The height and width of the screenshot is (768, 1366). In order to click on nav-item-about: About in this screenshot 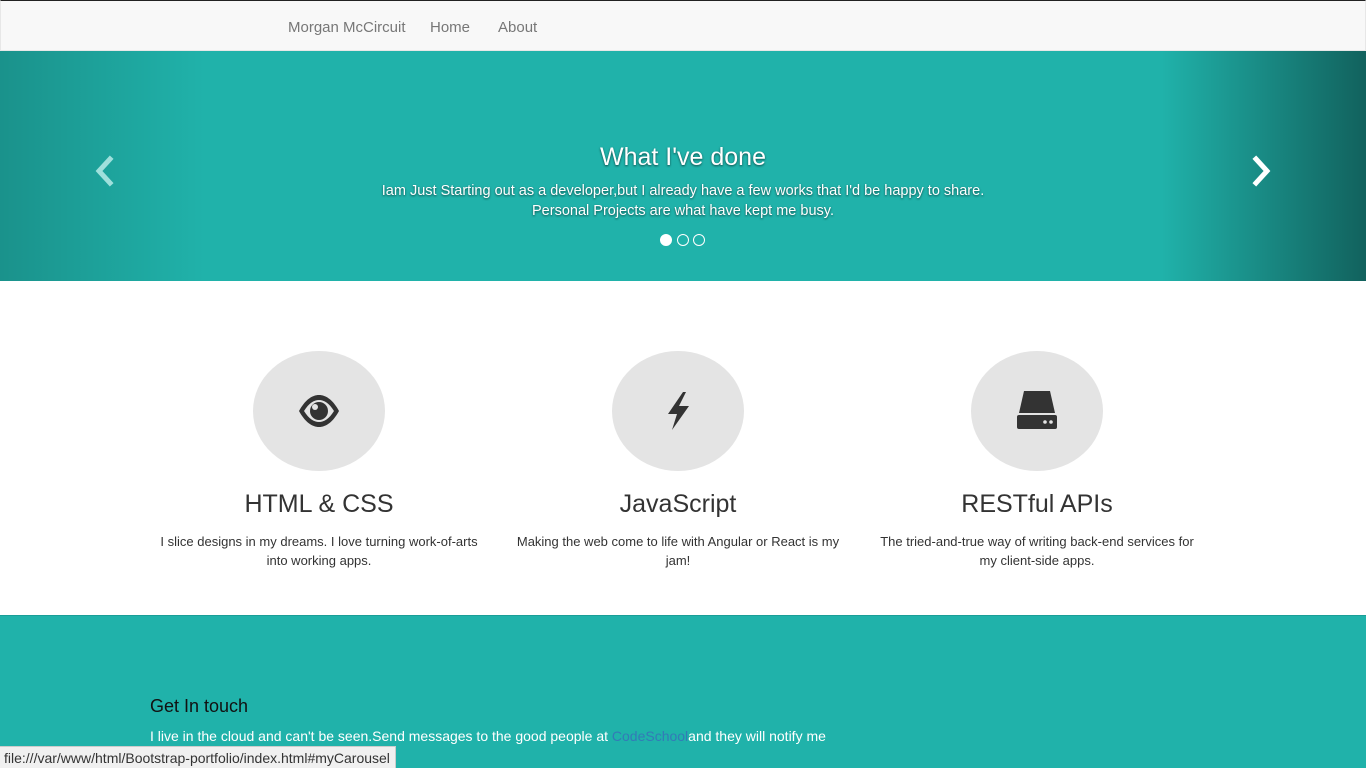, I will do `click(517, 27)`.